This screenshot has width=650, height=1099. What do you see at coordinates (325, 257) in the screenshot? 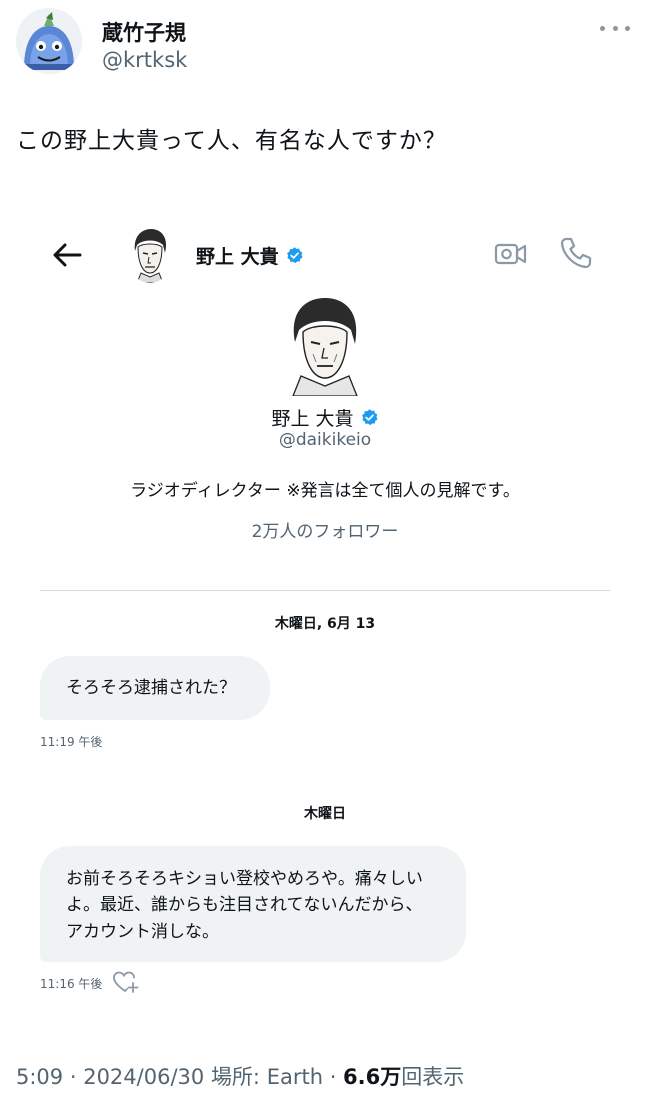
I see `dm-header: 野上 大貴` at bounding box center [325, 257].